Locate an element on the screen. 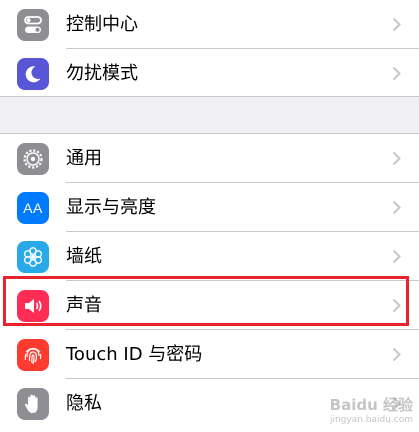 The width and height of the screenshot is (419, 432). speaker-icon is located at coordinates (33, 306).